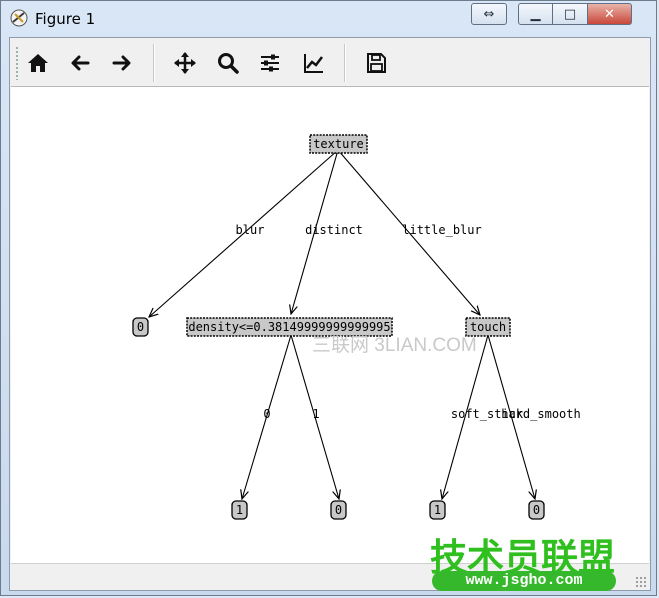 The width and height of the screenshot is (659, 598). What do you see at coordinates (338, 144) in the screenshot?
I see `node-label: texture` at bounding box center [338, 144].